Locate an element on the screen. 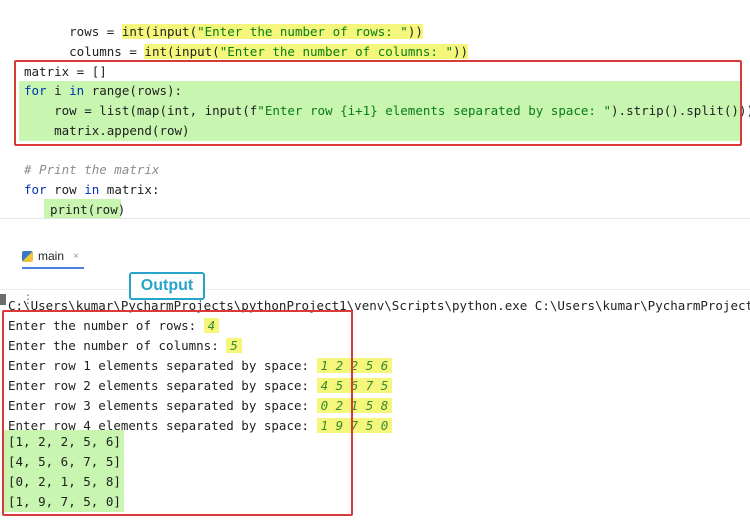 Image resolution: width=750 pixels, height=520 pixels. run-tab-main: main × is located at coordinates (50, 256).